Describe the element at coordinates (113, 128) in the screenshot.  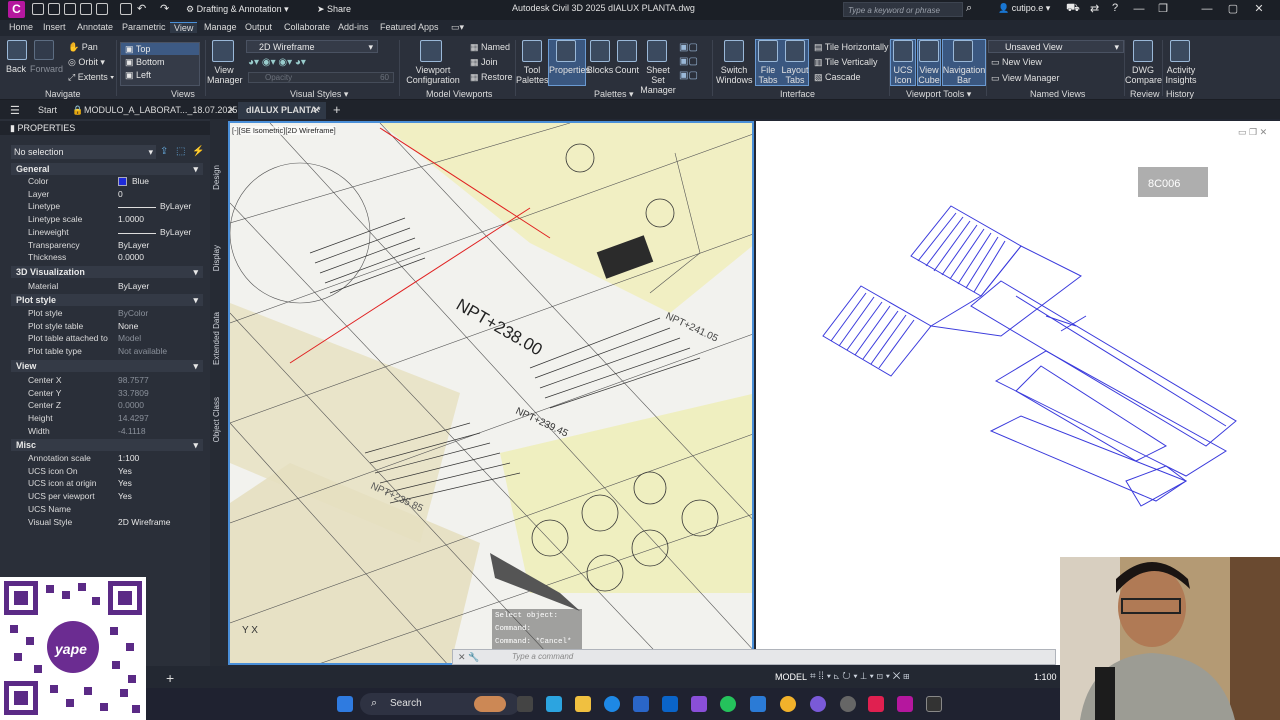
I see `properties-title: ▮ PROPERTIES` at that location.